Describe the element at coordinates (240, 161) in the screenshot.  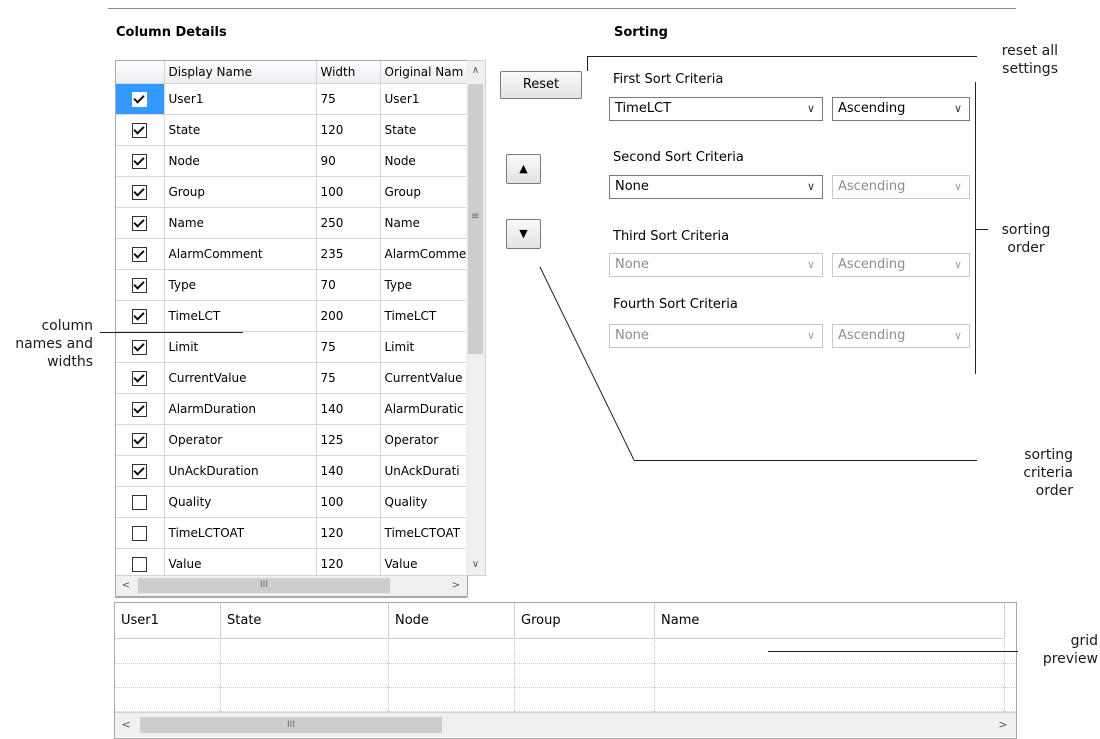
I see `display-name-cell: Node` at that location.